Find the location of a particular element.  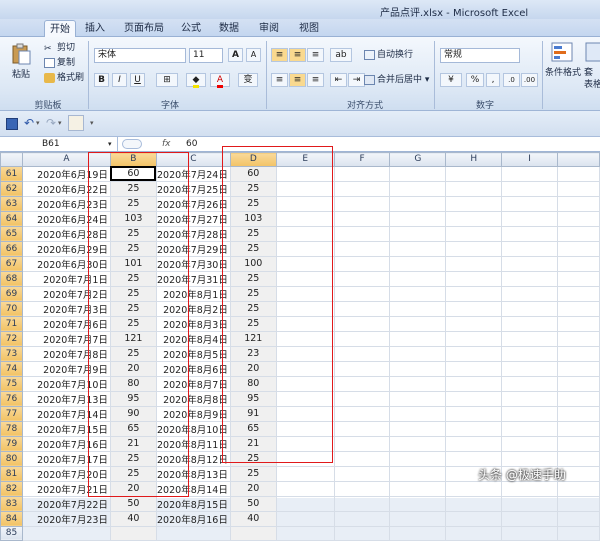

cell-c: 2020年8月6日 is located at coordinates (193, 368).